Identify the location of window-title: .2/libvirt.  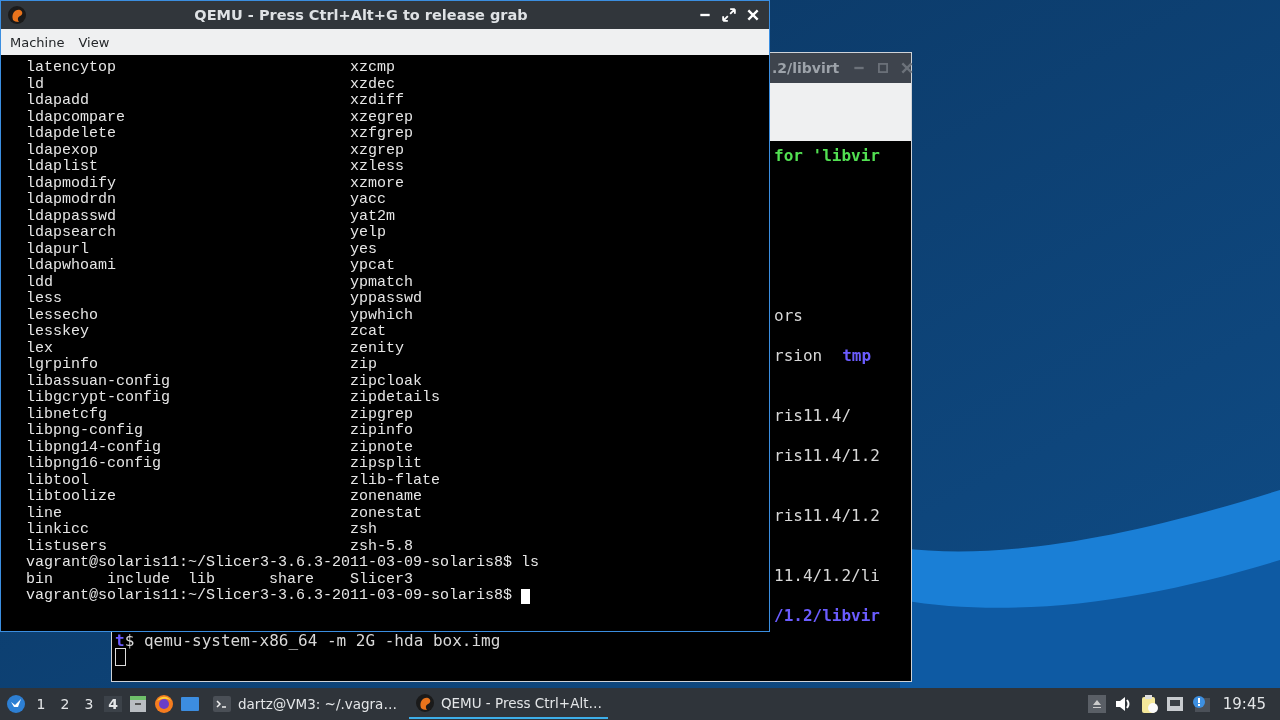
(806, 68).